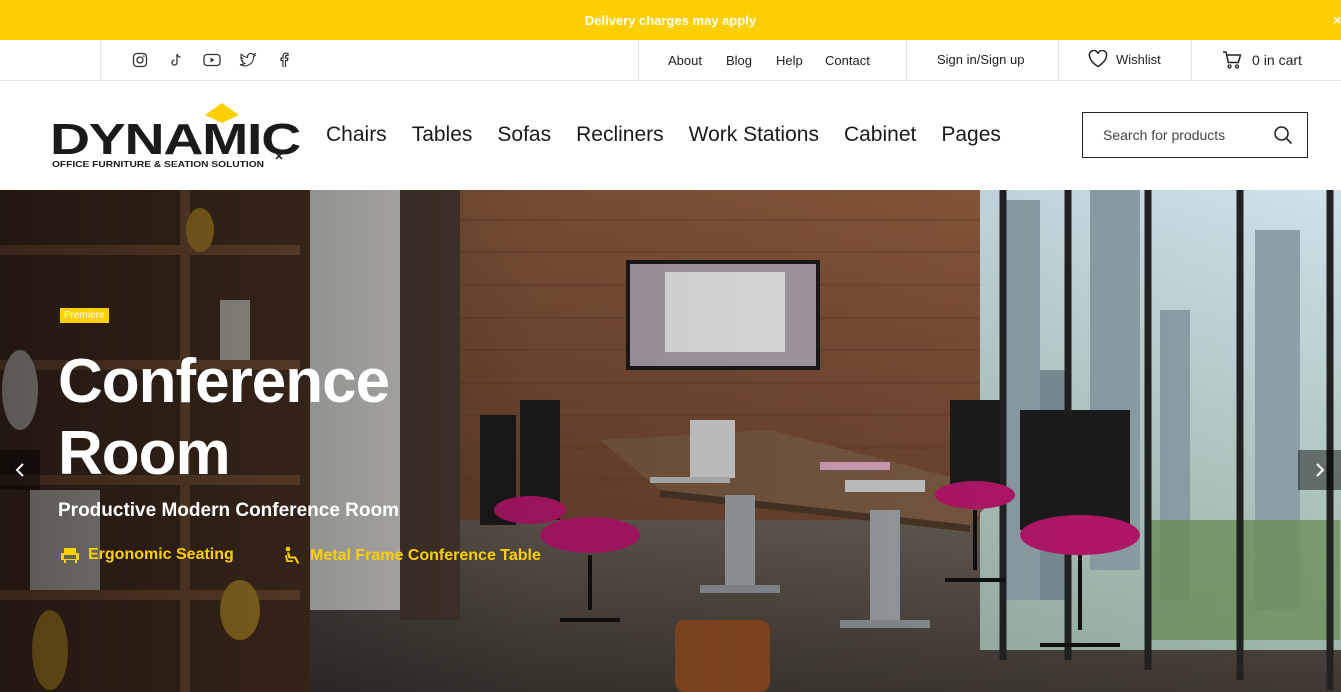 The width and height of the screenshot is (1341, 692). Describe the element at coordinates (1138, 59) in the screenshot. I see `wishlist-label: Wishlist` at that location.